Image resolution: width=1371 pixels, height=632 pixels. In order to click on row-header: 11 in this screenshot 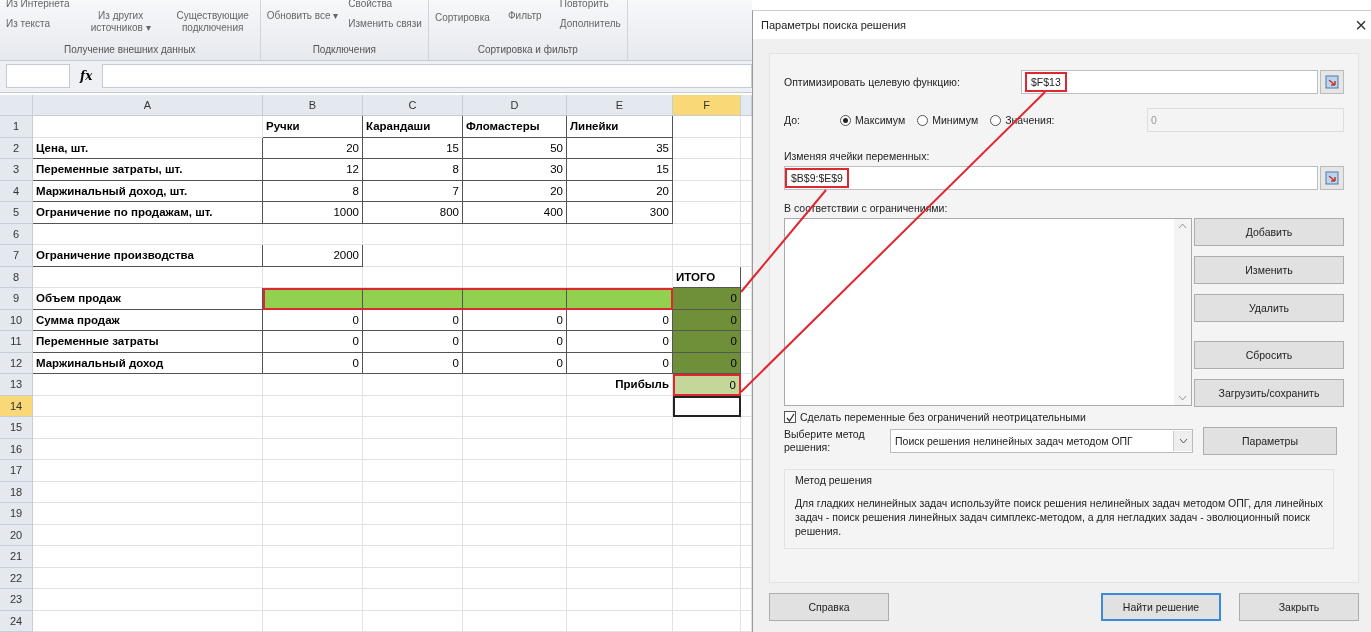, I will do `click(16, 342)`.